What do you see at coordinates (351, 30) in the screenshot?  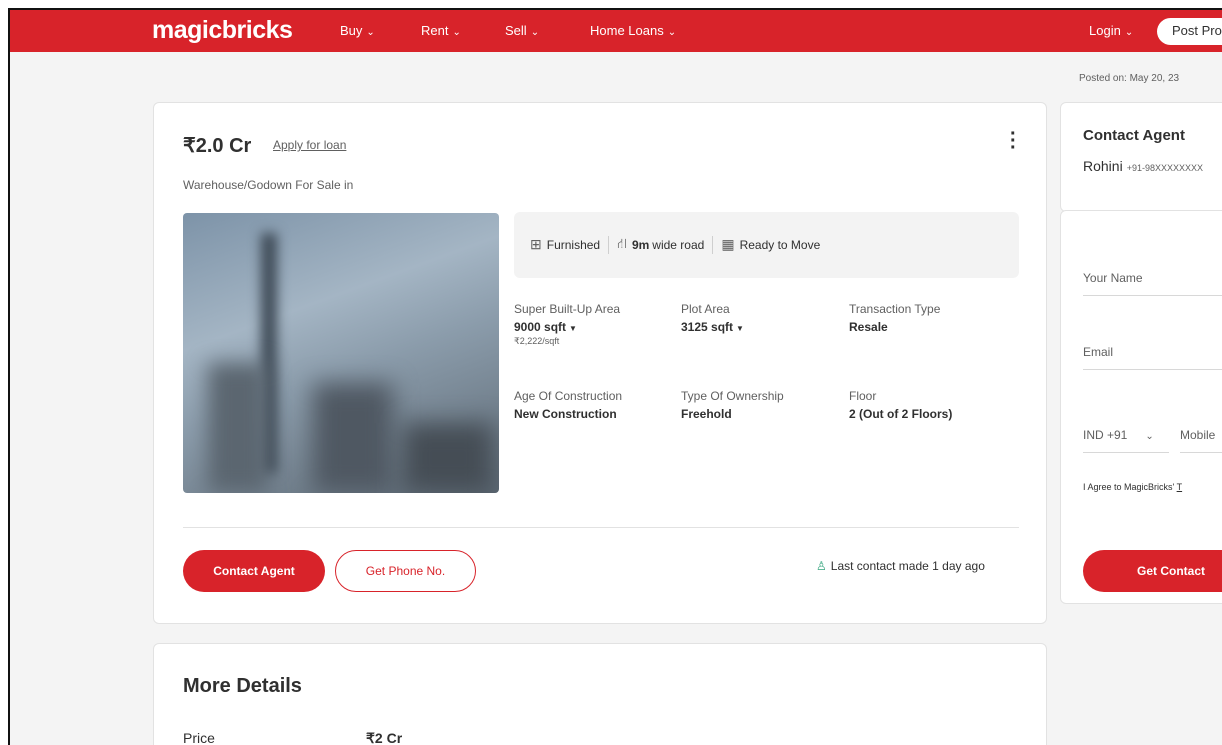 I see `nav-buy-label: Buy` at bounding box center [351, 30].